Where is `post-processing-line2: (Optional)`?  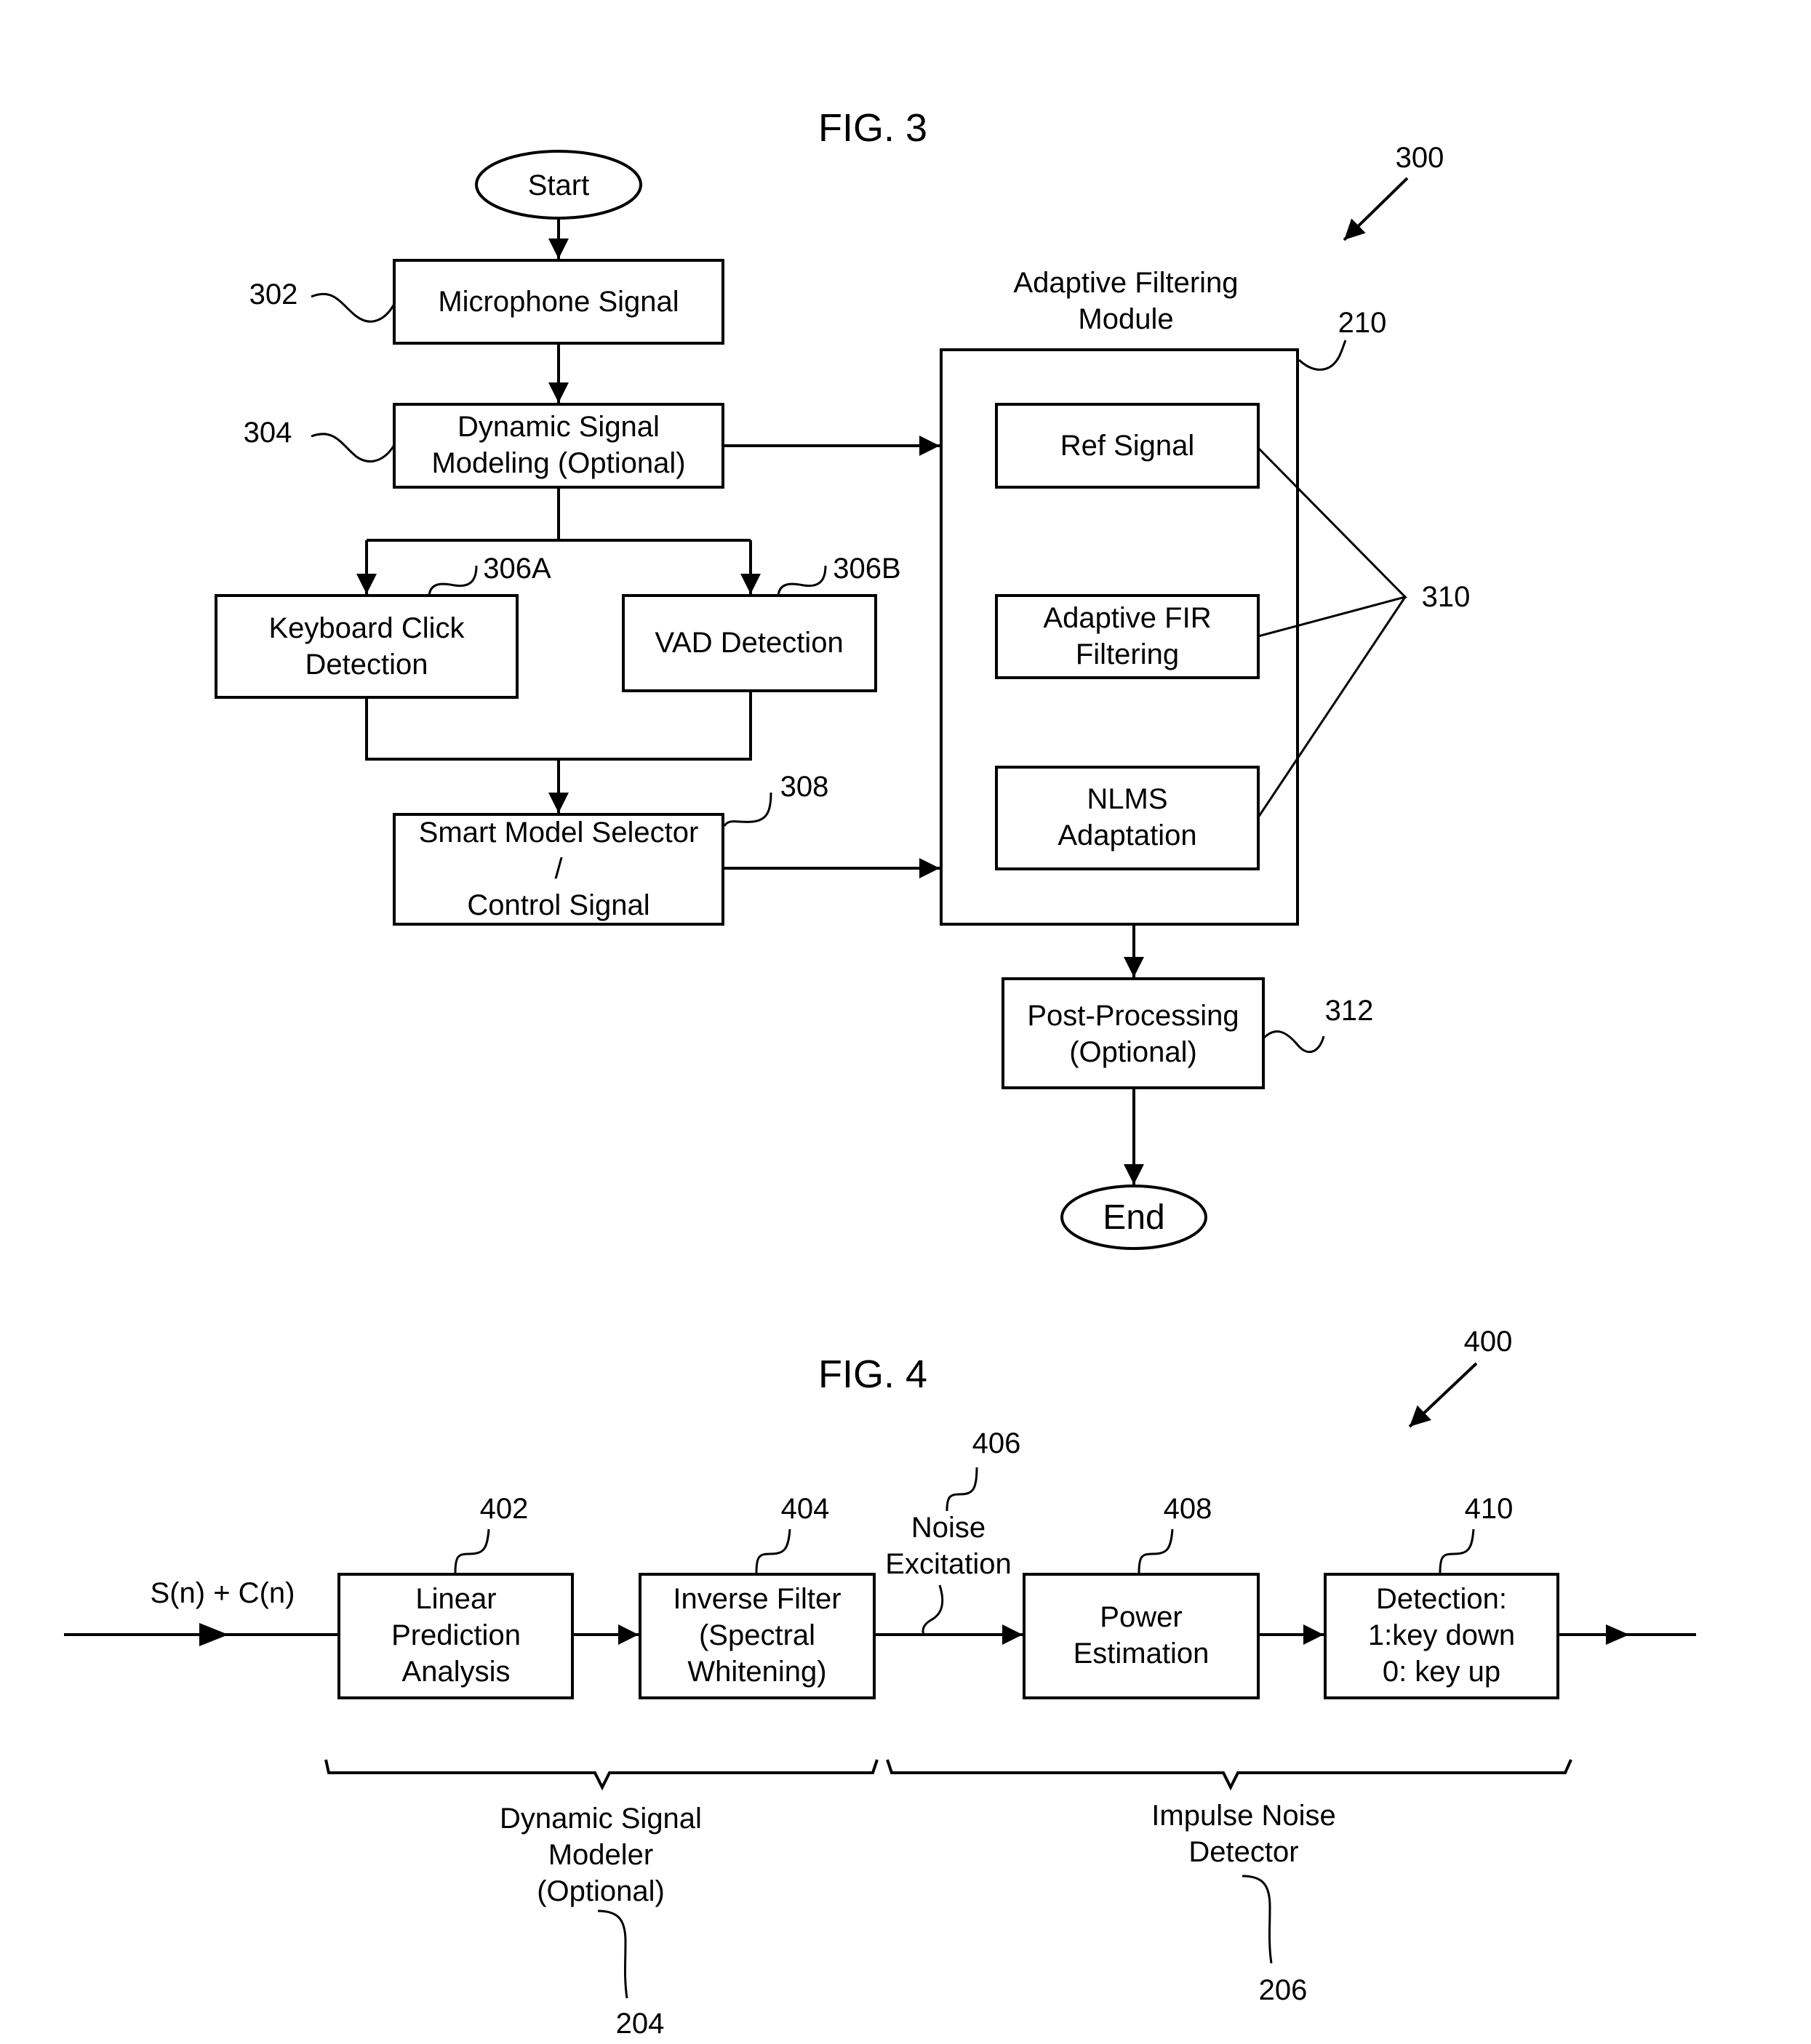 post-processing-line2: (Optional) is located at coordinates (1133, 1052).